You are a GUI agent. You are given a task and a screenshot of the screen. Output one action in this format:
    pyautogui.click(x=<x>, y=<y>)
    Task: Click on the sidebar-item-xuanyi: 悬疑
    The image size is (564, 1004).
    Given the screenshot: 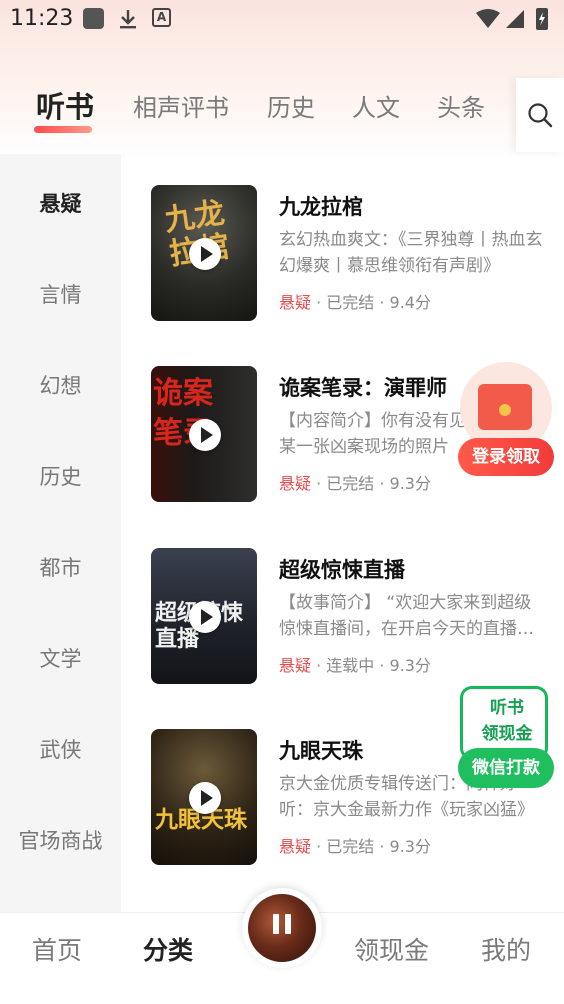 What is the action you would take?
    pyautogui.click(x=60, y=203)
    